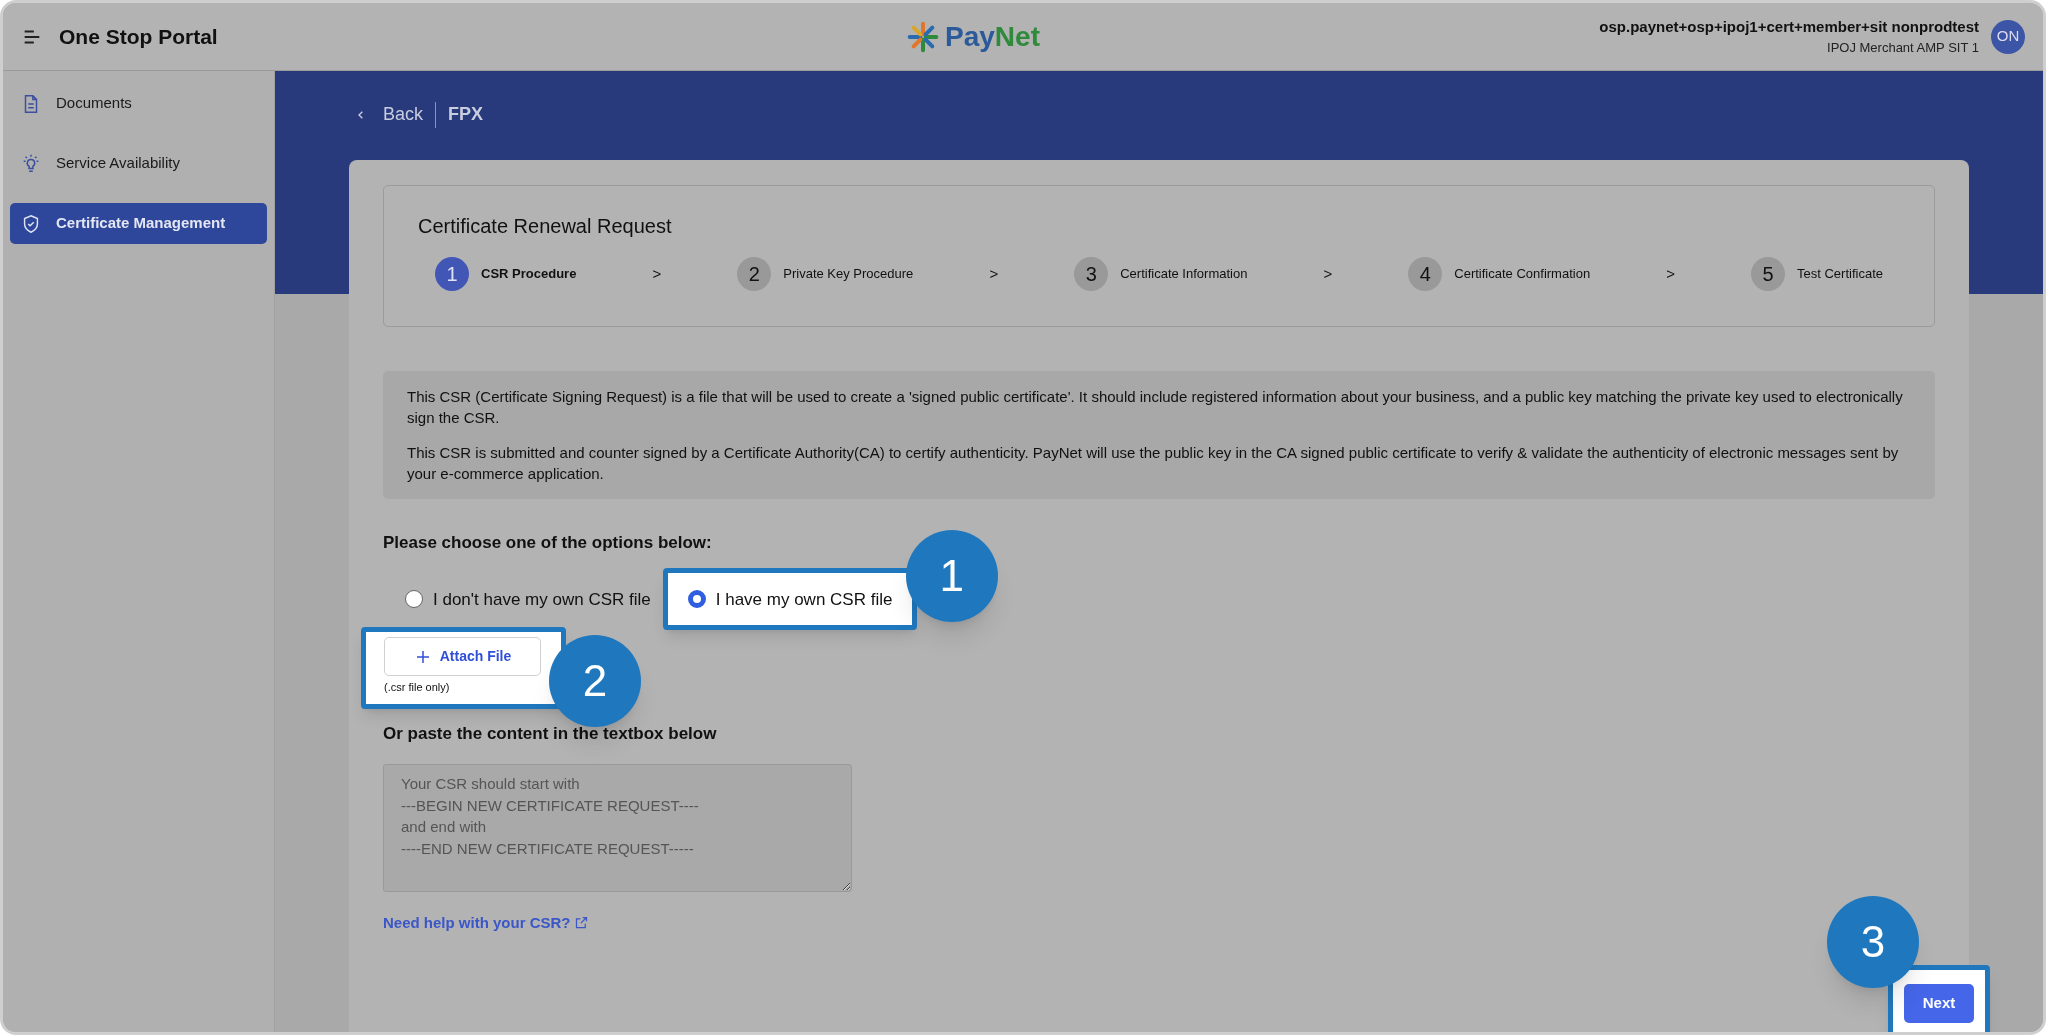 The height and width of the screenshot is (1035, 2046). Describe the element at coordinates (2008, 36) in the screenshot. I see `user-avatar: ON` at that location.